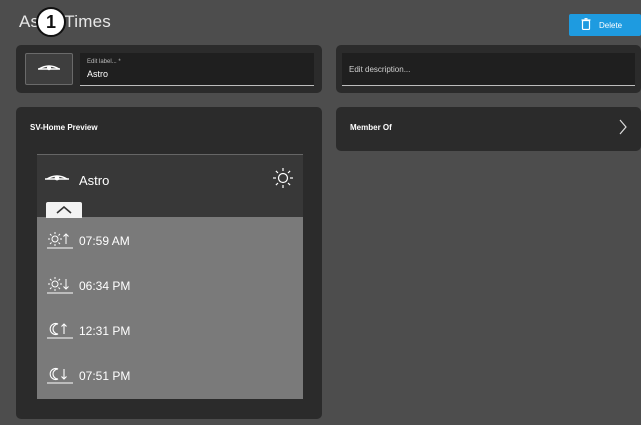  I want to click on sunset-time: 06:34 PM, so click(105, 286).